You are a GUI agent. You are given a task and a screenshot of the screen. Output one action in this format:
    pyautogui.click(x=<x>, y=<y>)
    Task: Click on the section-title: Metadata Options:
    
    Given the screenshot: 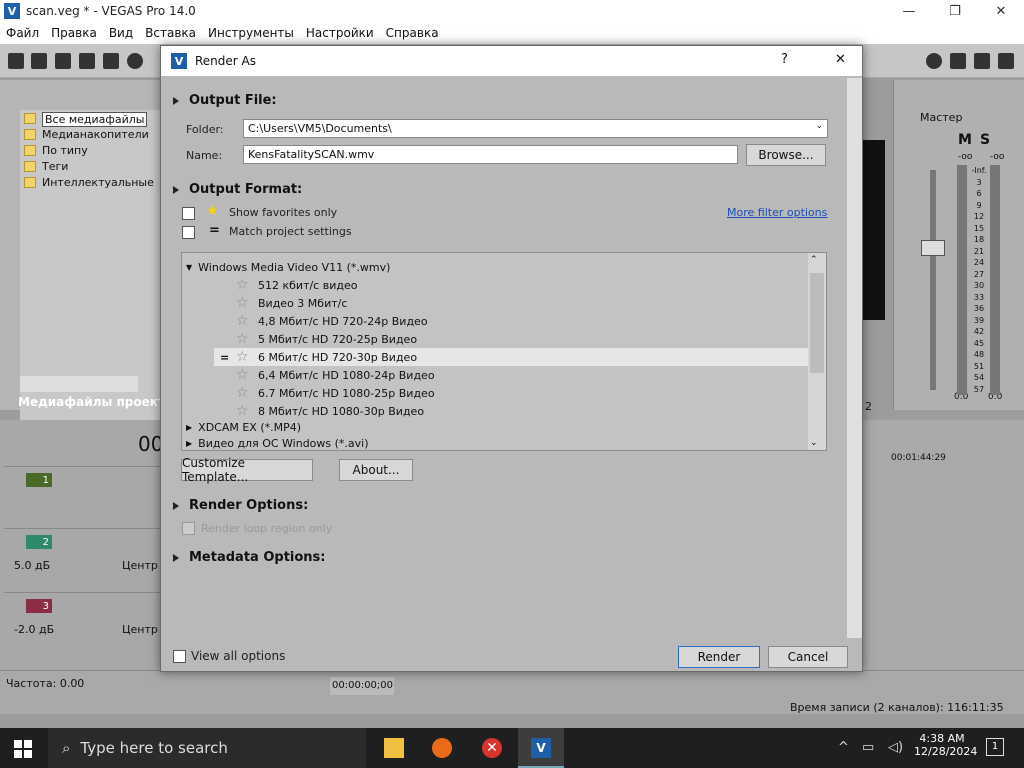 What is the action you would take?
    pyautogui.click(x=257, y=557)
    